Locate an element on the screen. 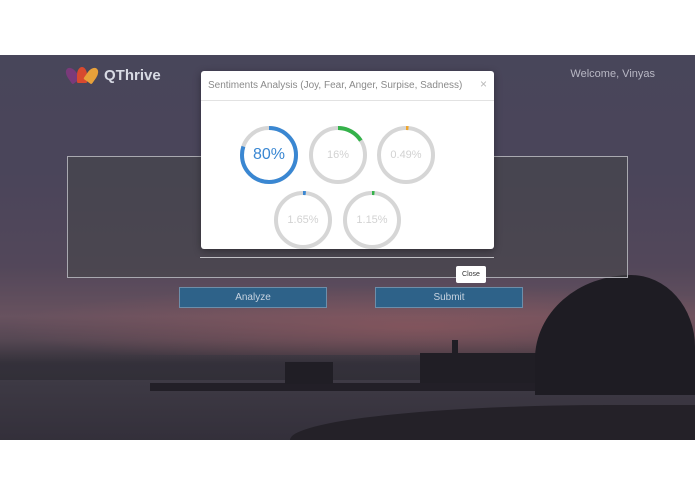 Image resolution: width=695 pixels, height=494 pixels. gauge-value-joy: 80% is located at coordinates (269, 154).